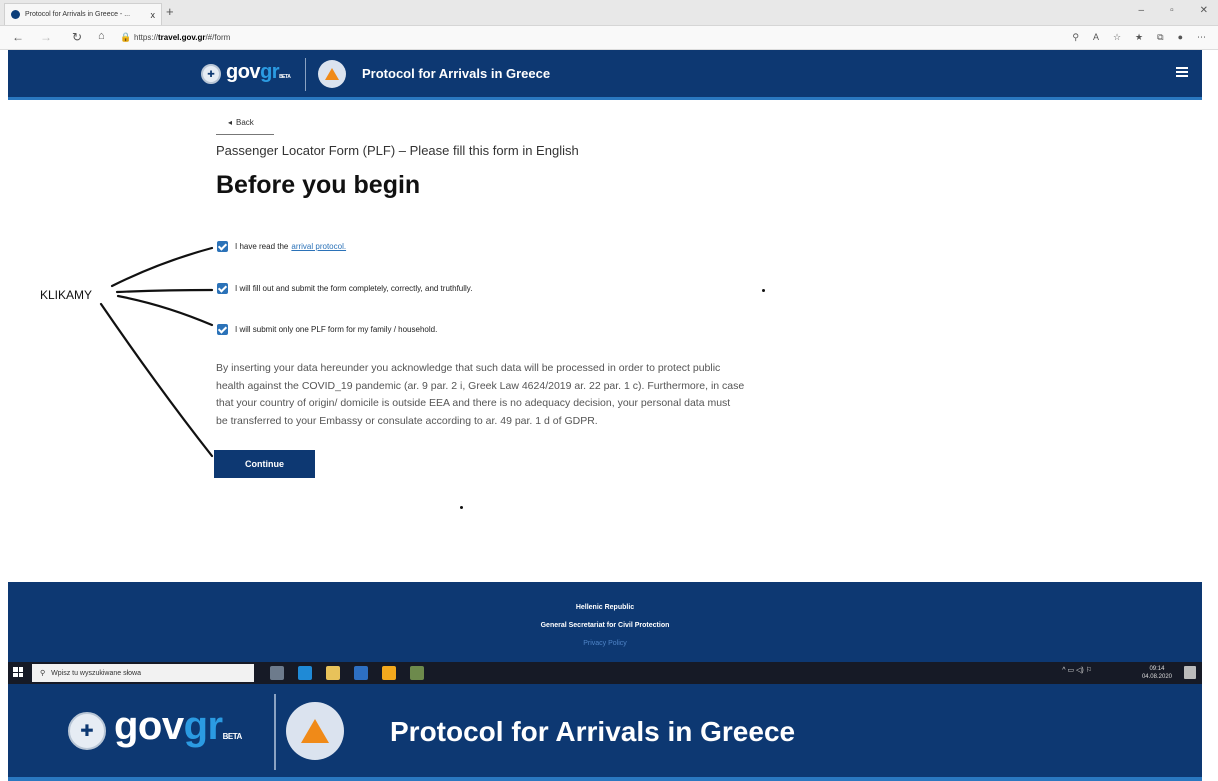  What do you see at coordinates (277, 673) in the screenshot?
I see `task-view-icon` at bounding box center [277, 673].